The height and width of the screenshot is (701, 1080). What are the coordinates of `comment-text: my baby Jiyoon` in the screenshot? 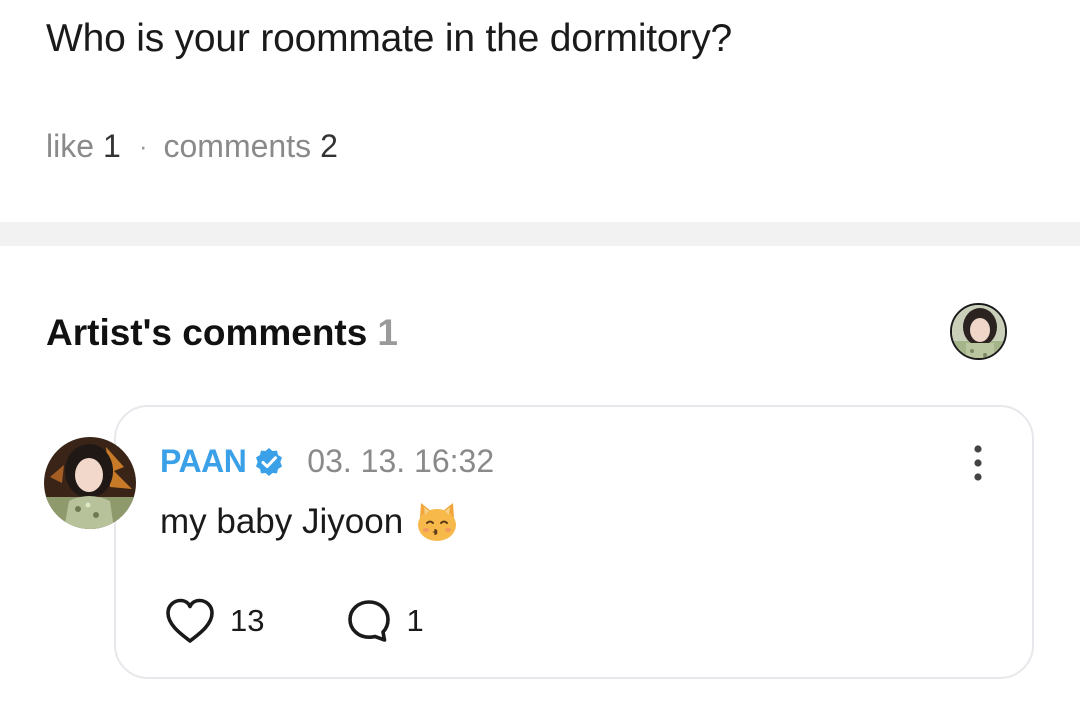 It's located at (282, 521).